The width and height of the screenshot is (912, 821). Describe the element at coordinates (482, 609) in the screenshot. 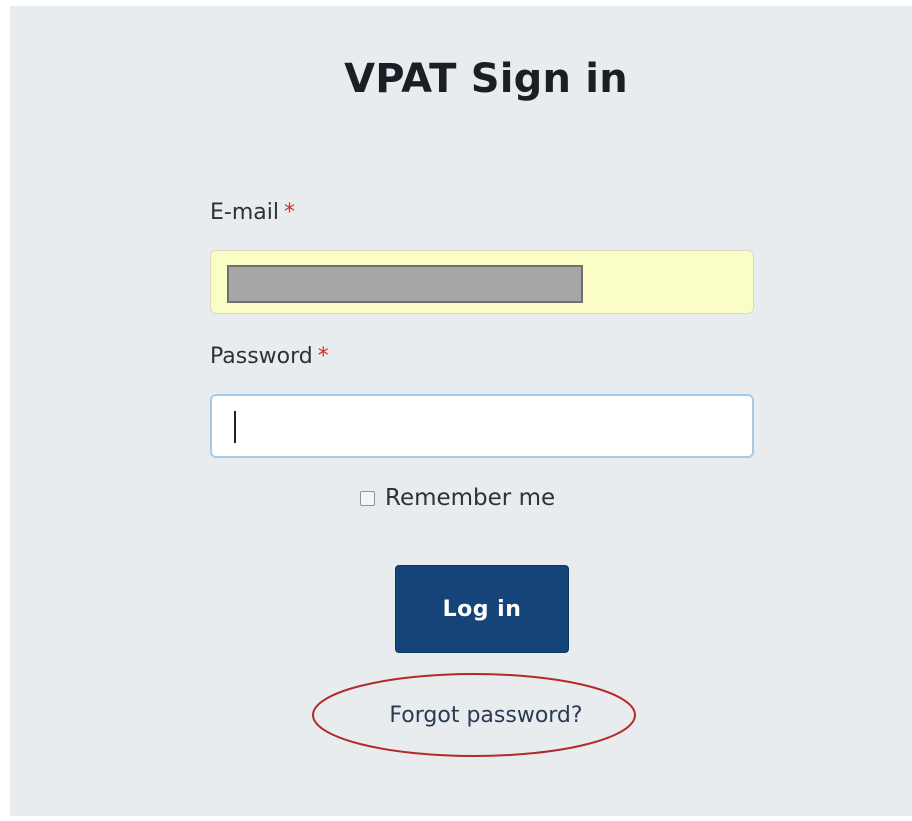

I see `login-button: Log in` at that location.